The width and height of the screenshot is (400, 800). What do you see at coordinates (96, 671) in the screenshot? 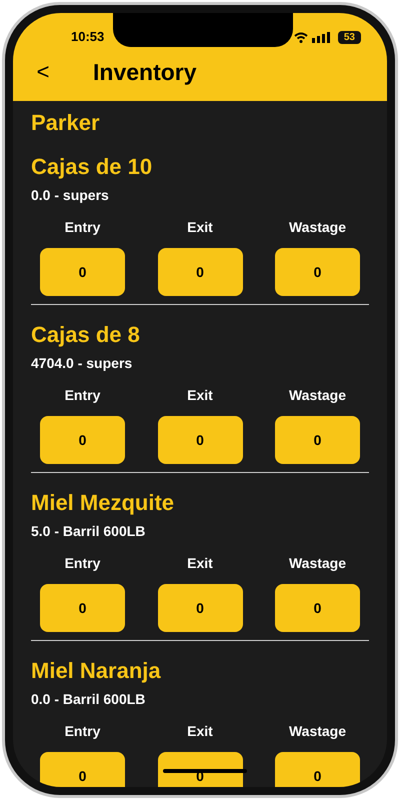
I see `product-name: Miel Naranja` at bounding box center [96, 671].